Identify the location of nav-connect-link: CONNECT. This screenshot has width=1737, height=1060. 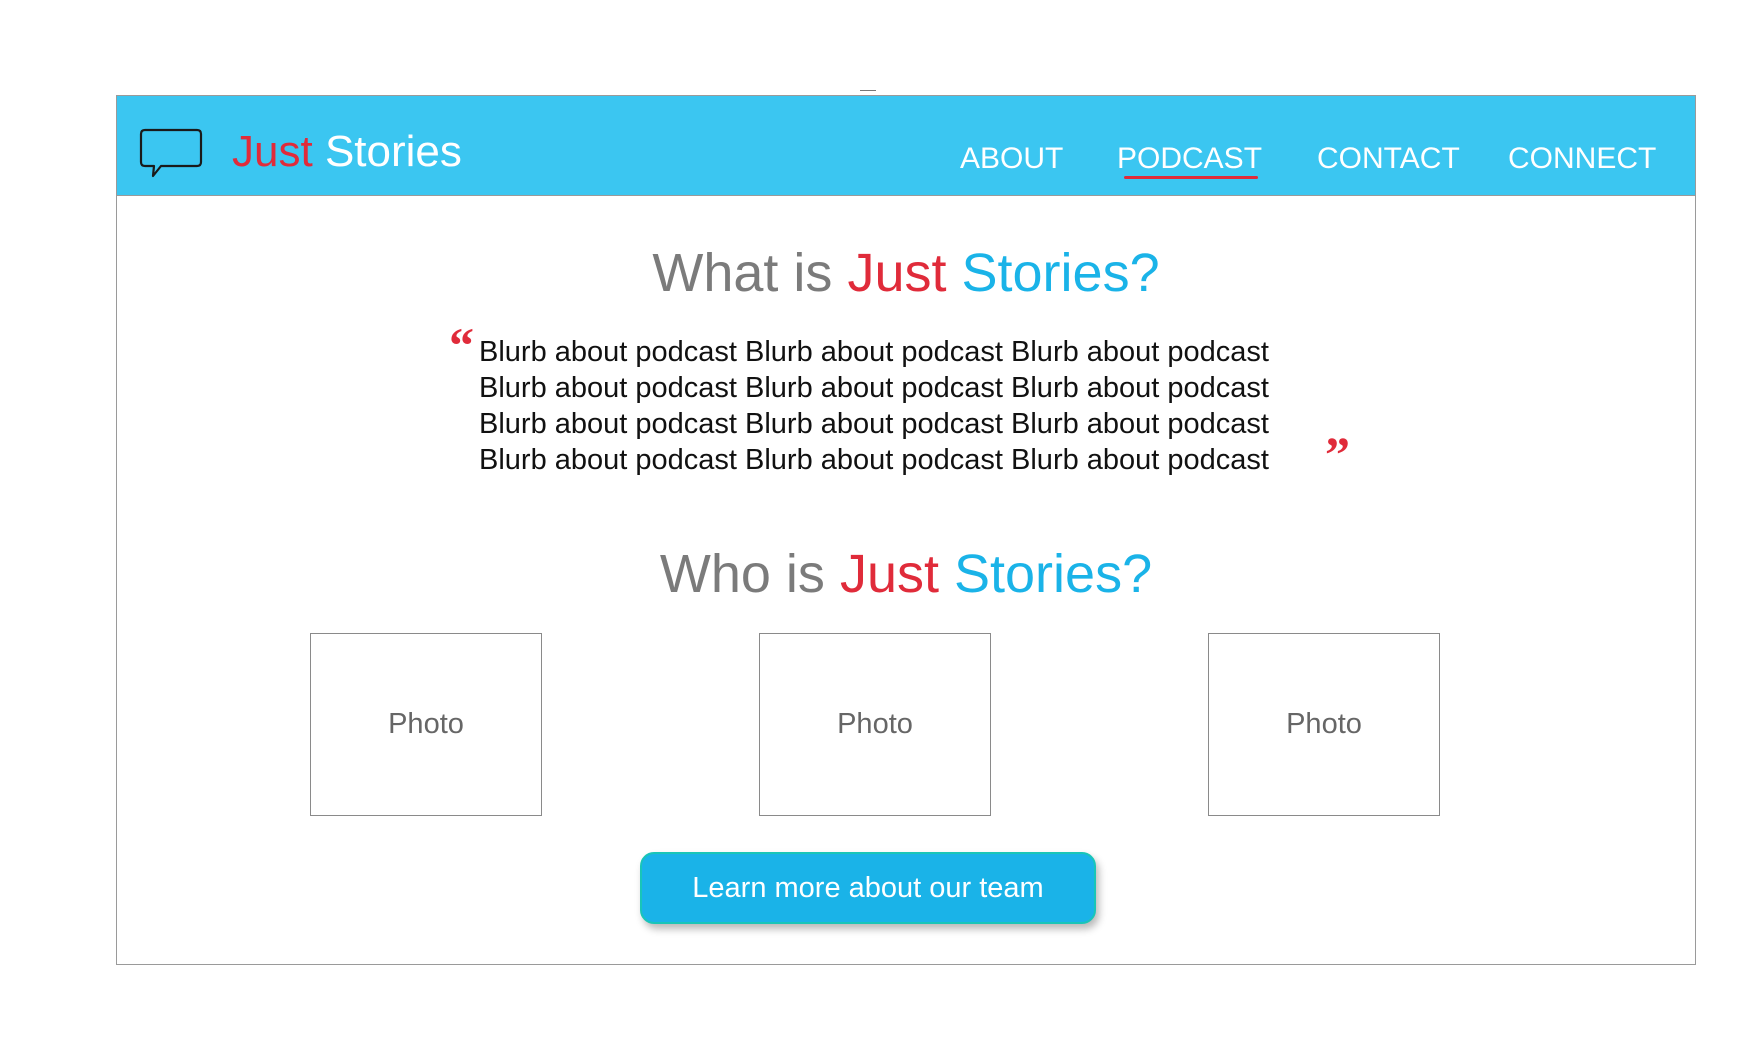
(1582, 159).